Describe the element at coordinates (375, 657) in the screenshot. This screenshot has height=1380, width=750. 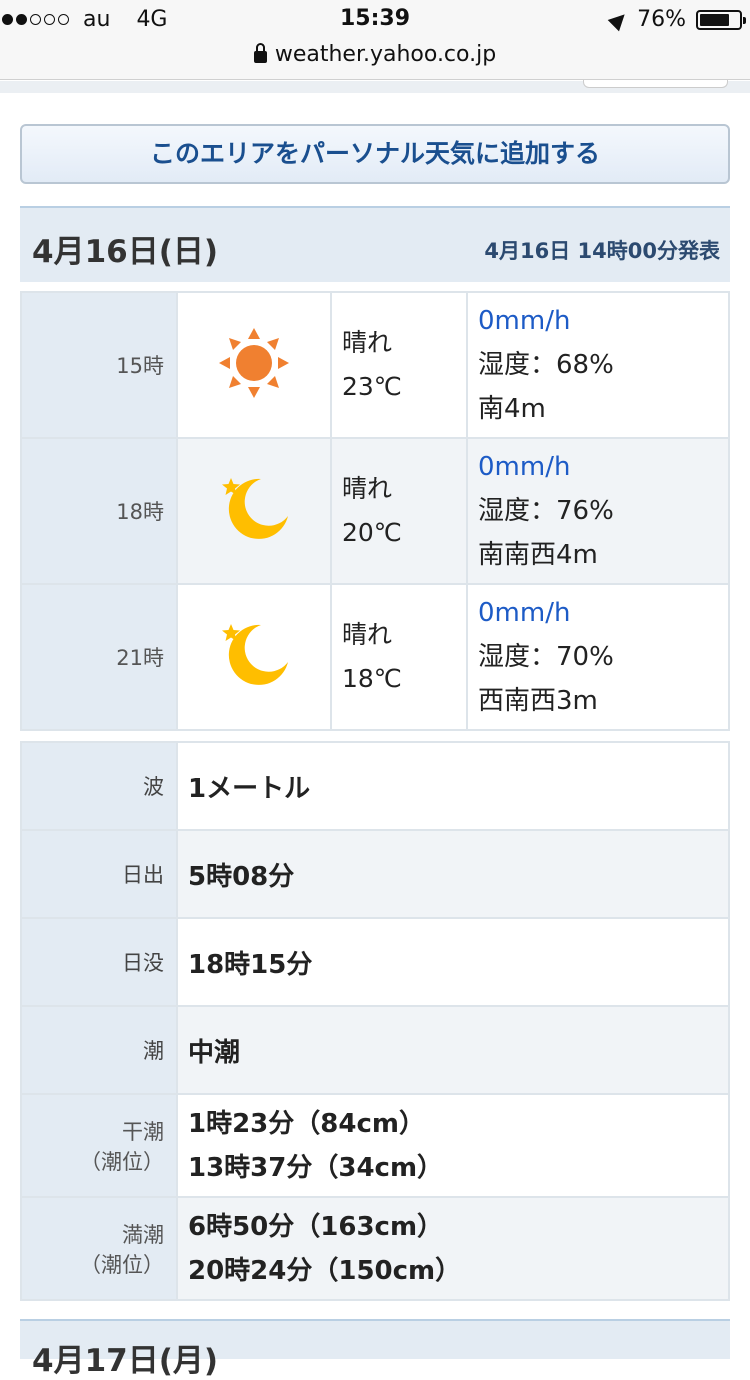
I see `forecast-row: 21時 晴れ 18℃ 0mm/h 湿度：70% 西南西3m` at that location.